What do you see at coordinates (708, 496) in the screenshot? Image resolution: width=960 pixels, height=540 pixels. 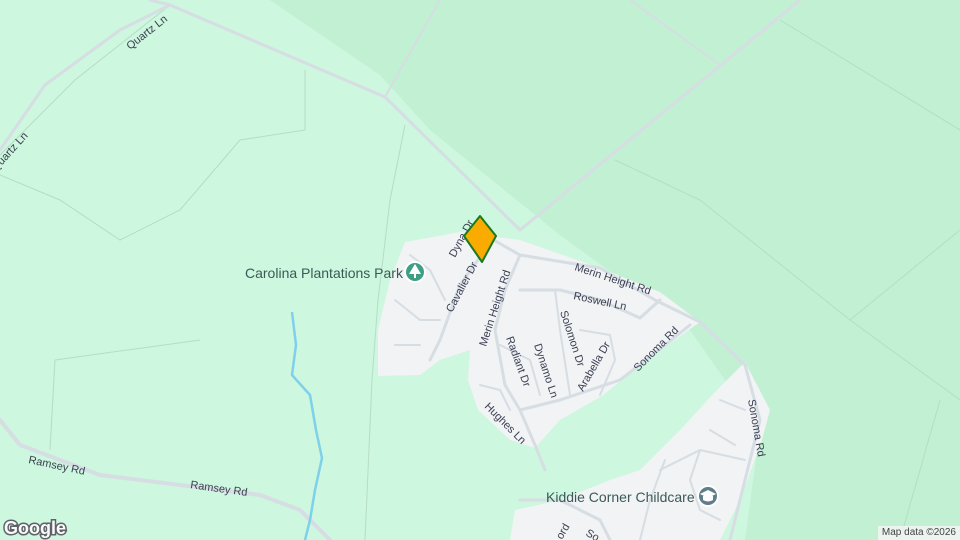 I see `graduation-cap-icon` at bounding box center [708, 496].